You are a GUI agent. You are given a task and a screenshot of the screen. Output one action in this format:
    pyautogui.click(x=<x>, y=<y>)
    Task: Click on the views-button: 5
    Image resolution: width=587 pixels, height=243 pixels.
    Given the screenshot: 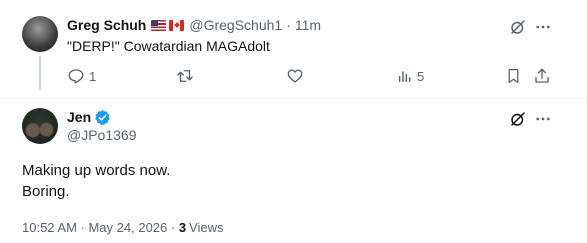 What is the action you would take?
    pyautogui.click(x=410, y=76)
    